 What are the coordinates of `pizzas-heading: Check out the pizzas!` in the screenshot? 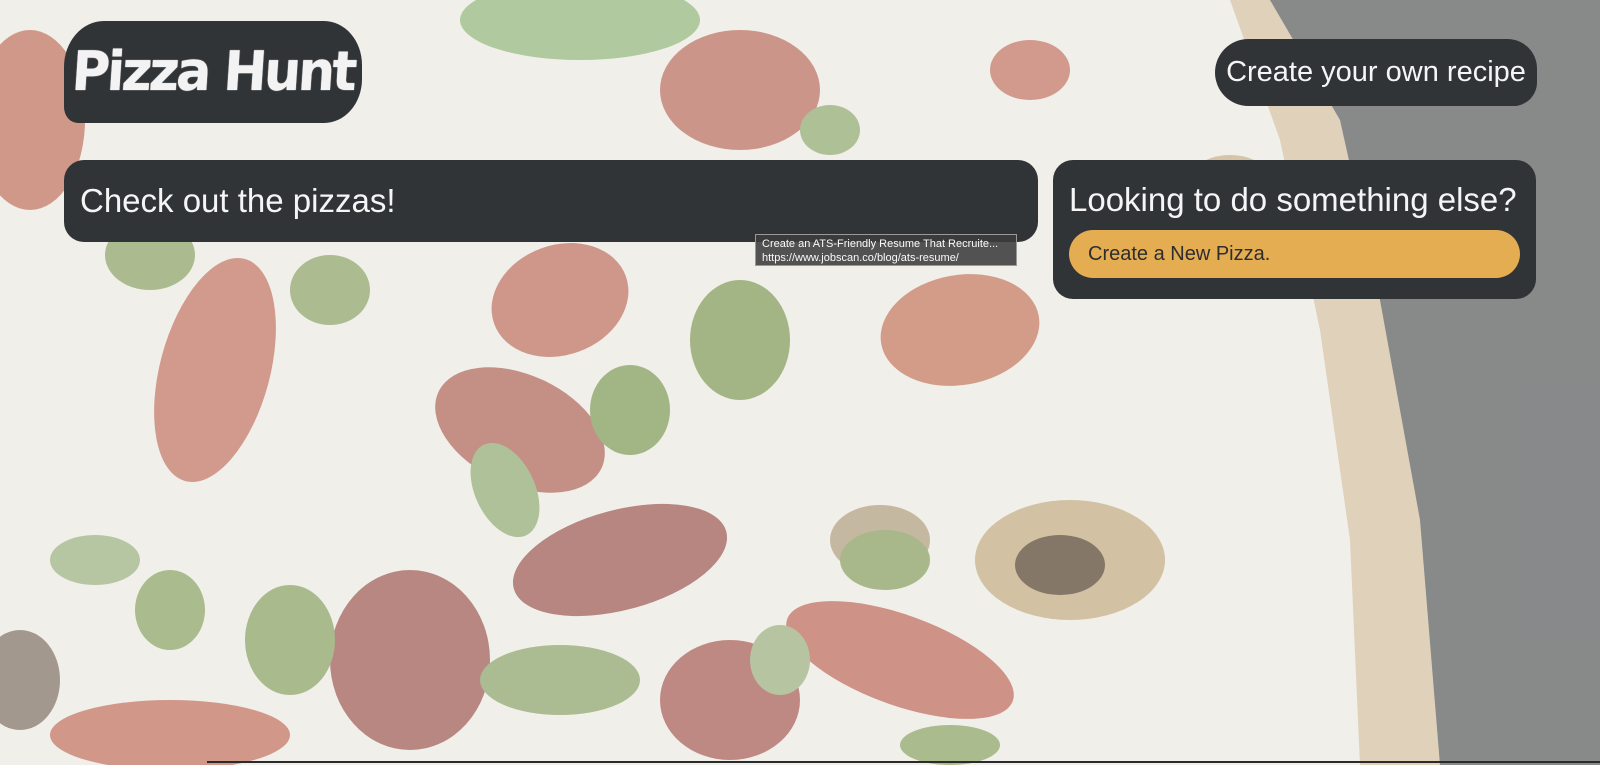 It's located at (238, 200).